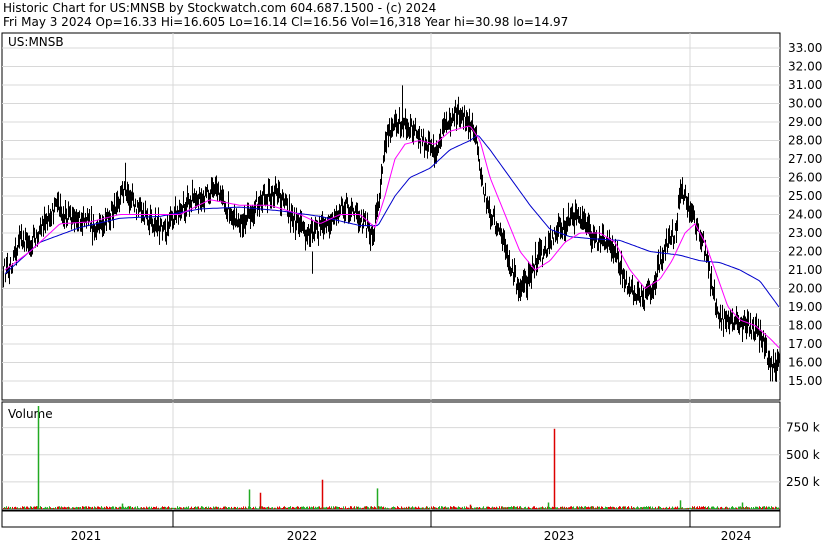 The height and width of the screenshot is (543, 830). What do you see at coordinates (805, 326) in the screenshot?
I see `price-tick-label: 18.00` at bounding box center [805, 326].